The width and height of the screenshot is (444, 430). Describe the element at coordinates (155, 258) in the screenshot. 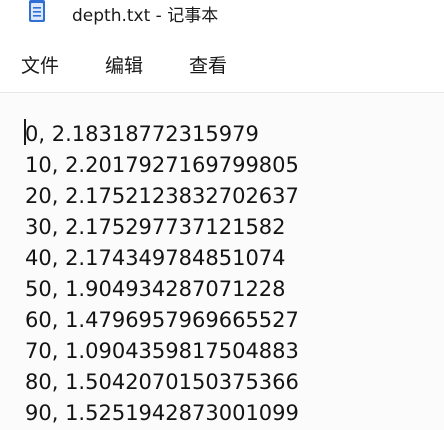

I see `text-line: 40, 2.174349784851074` at that location.